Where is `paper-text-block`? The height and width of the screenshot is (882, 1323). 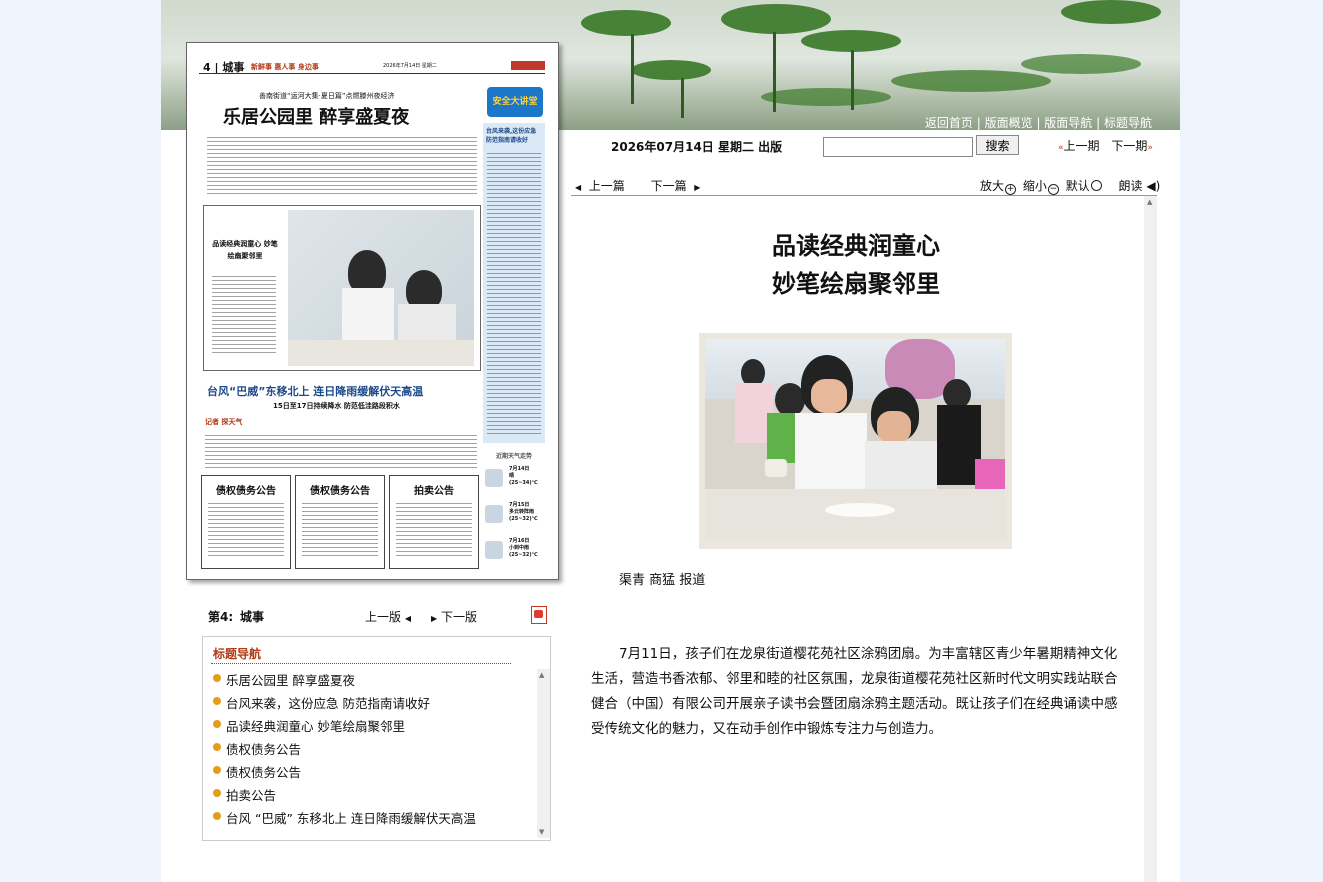 paper-text-block is located at coordinates (342, 167).